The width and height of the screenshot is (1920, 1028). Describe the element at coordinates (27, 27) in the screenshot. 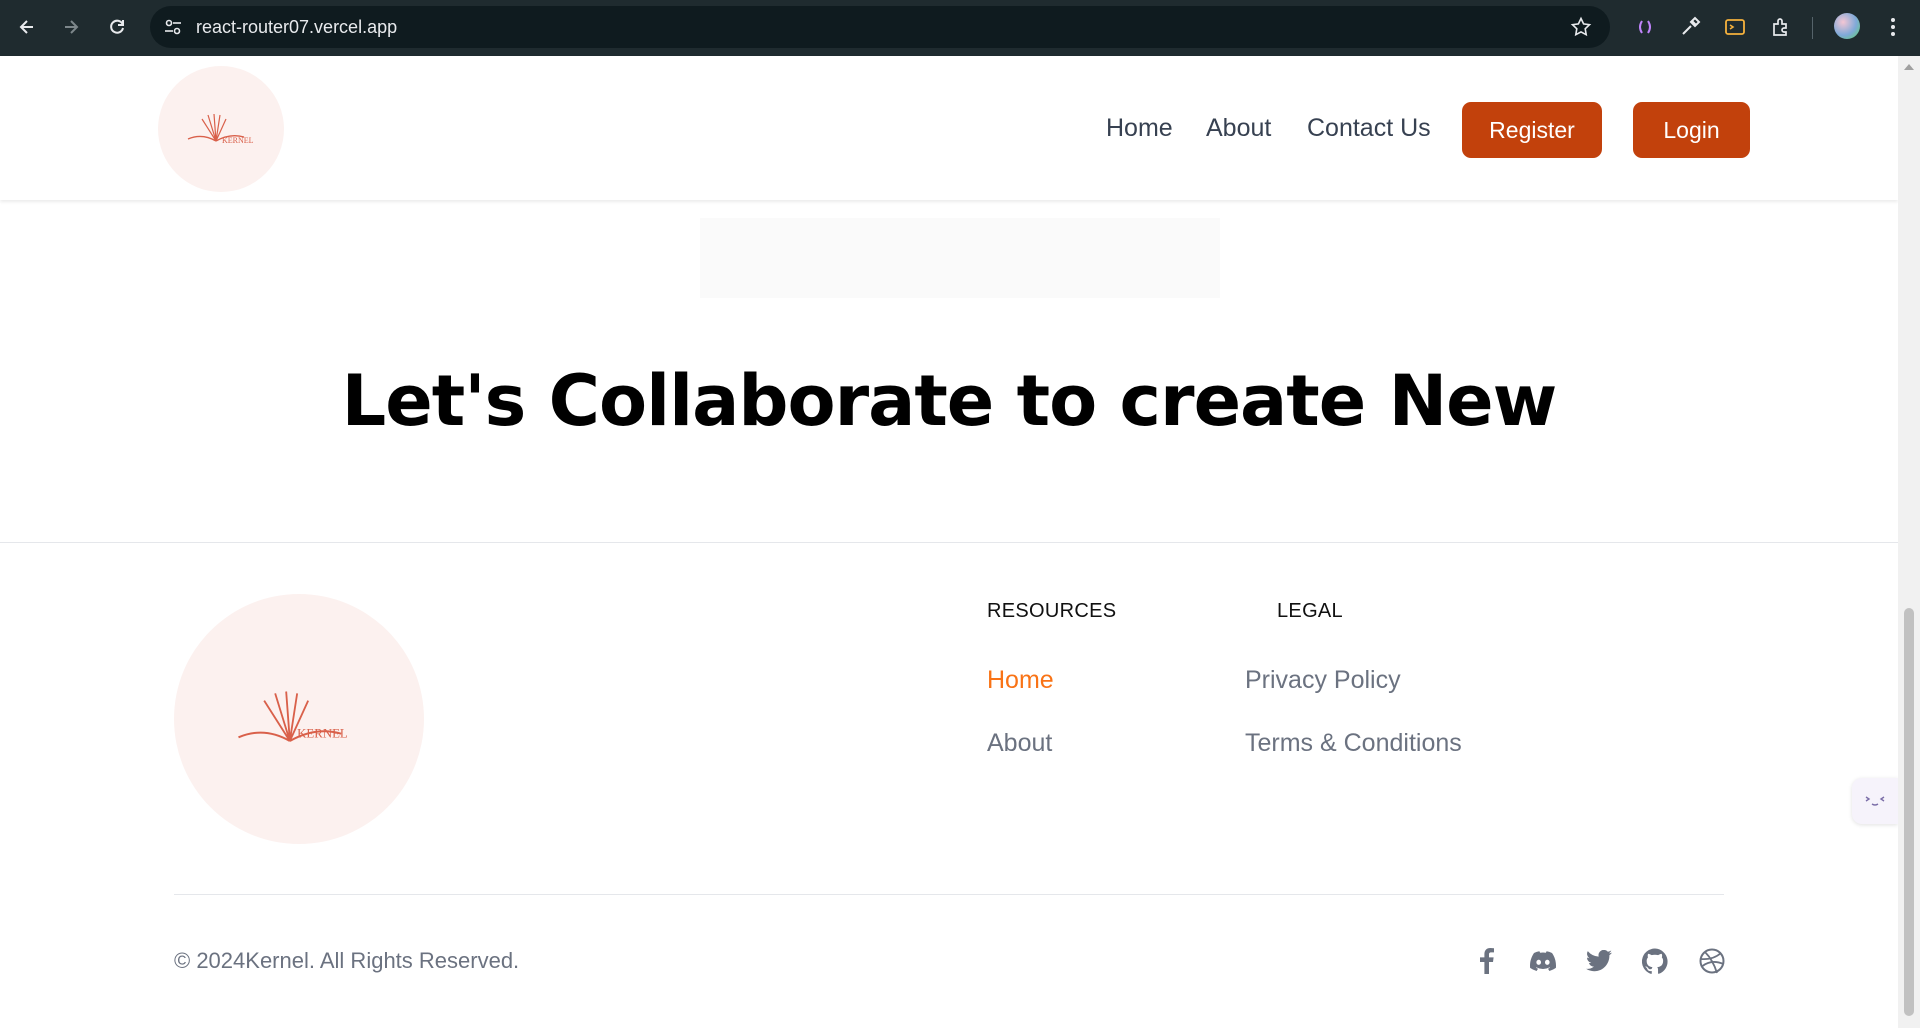

I see `back-icon` at that location.